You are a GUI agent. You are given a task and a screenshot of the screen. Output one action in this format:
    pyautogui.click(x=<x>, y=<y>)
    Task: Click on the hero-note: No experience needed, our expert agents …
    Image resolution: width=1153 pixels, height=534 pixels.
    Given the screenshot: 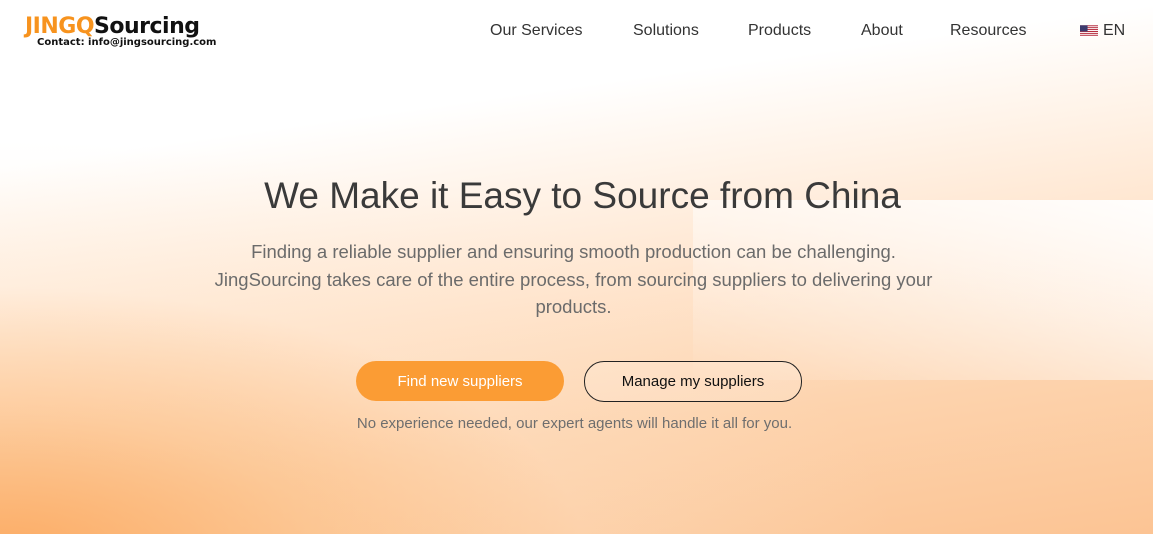 What is the action you would take?
    pyautogui.click(x=574, y=423)
    